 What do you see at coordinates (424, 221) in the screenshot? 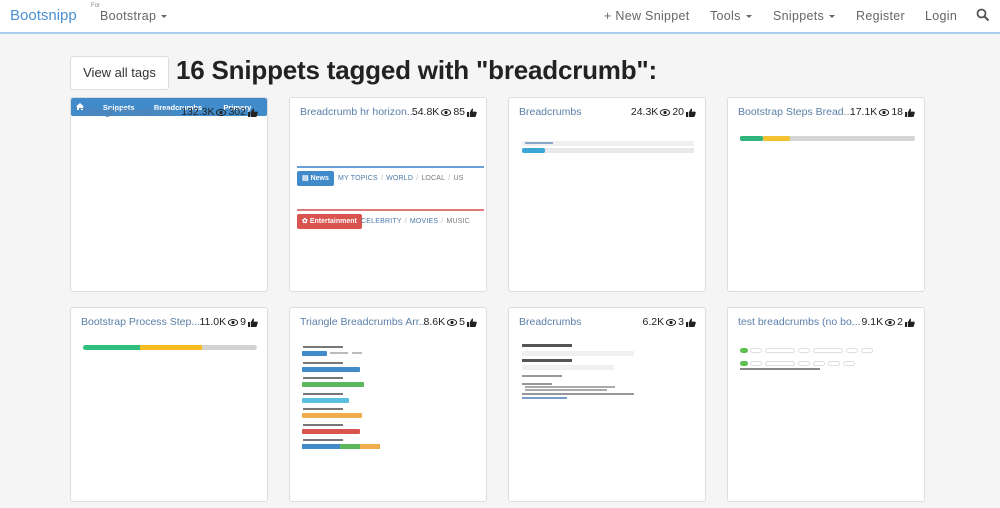
I see `preview-link: MOVIES` at bounding box center [424, 221].